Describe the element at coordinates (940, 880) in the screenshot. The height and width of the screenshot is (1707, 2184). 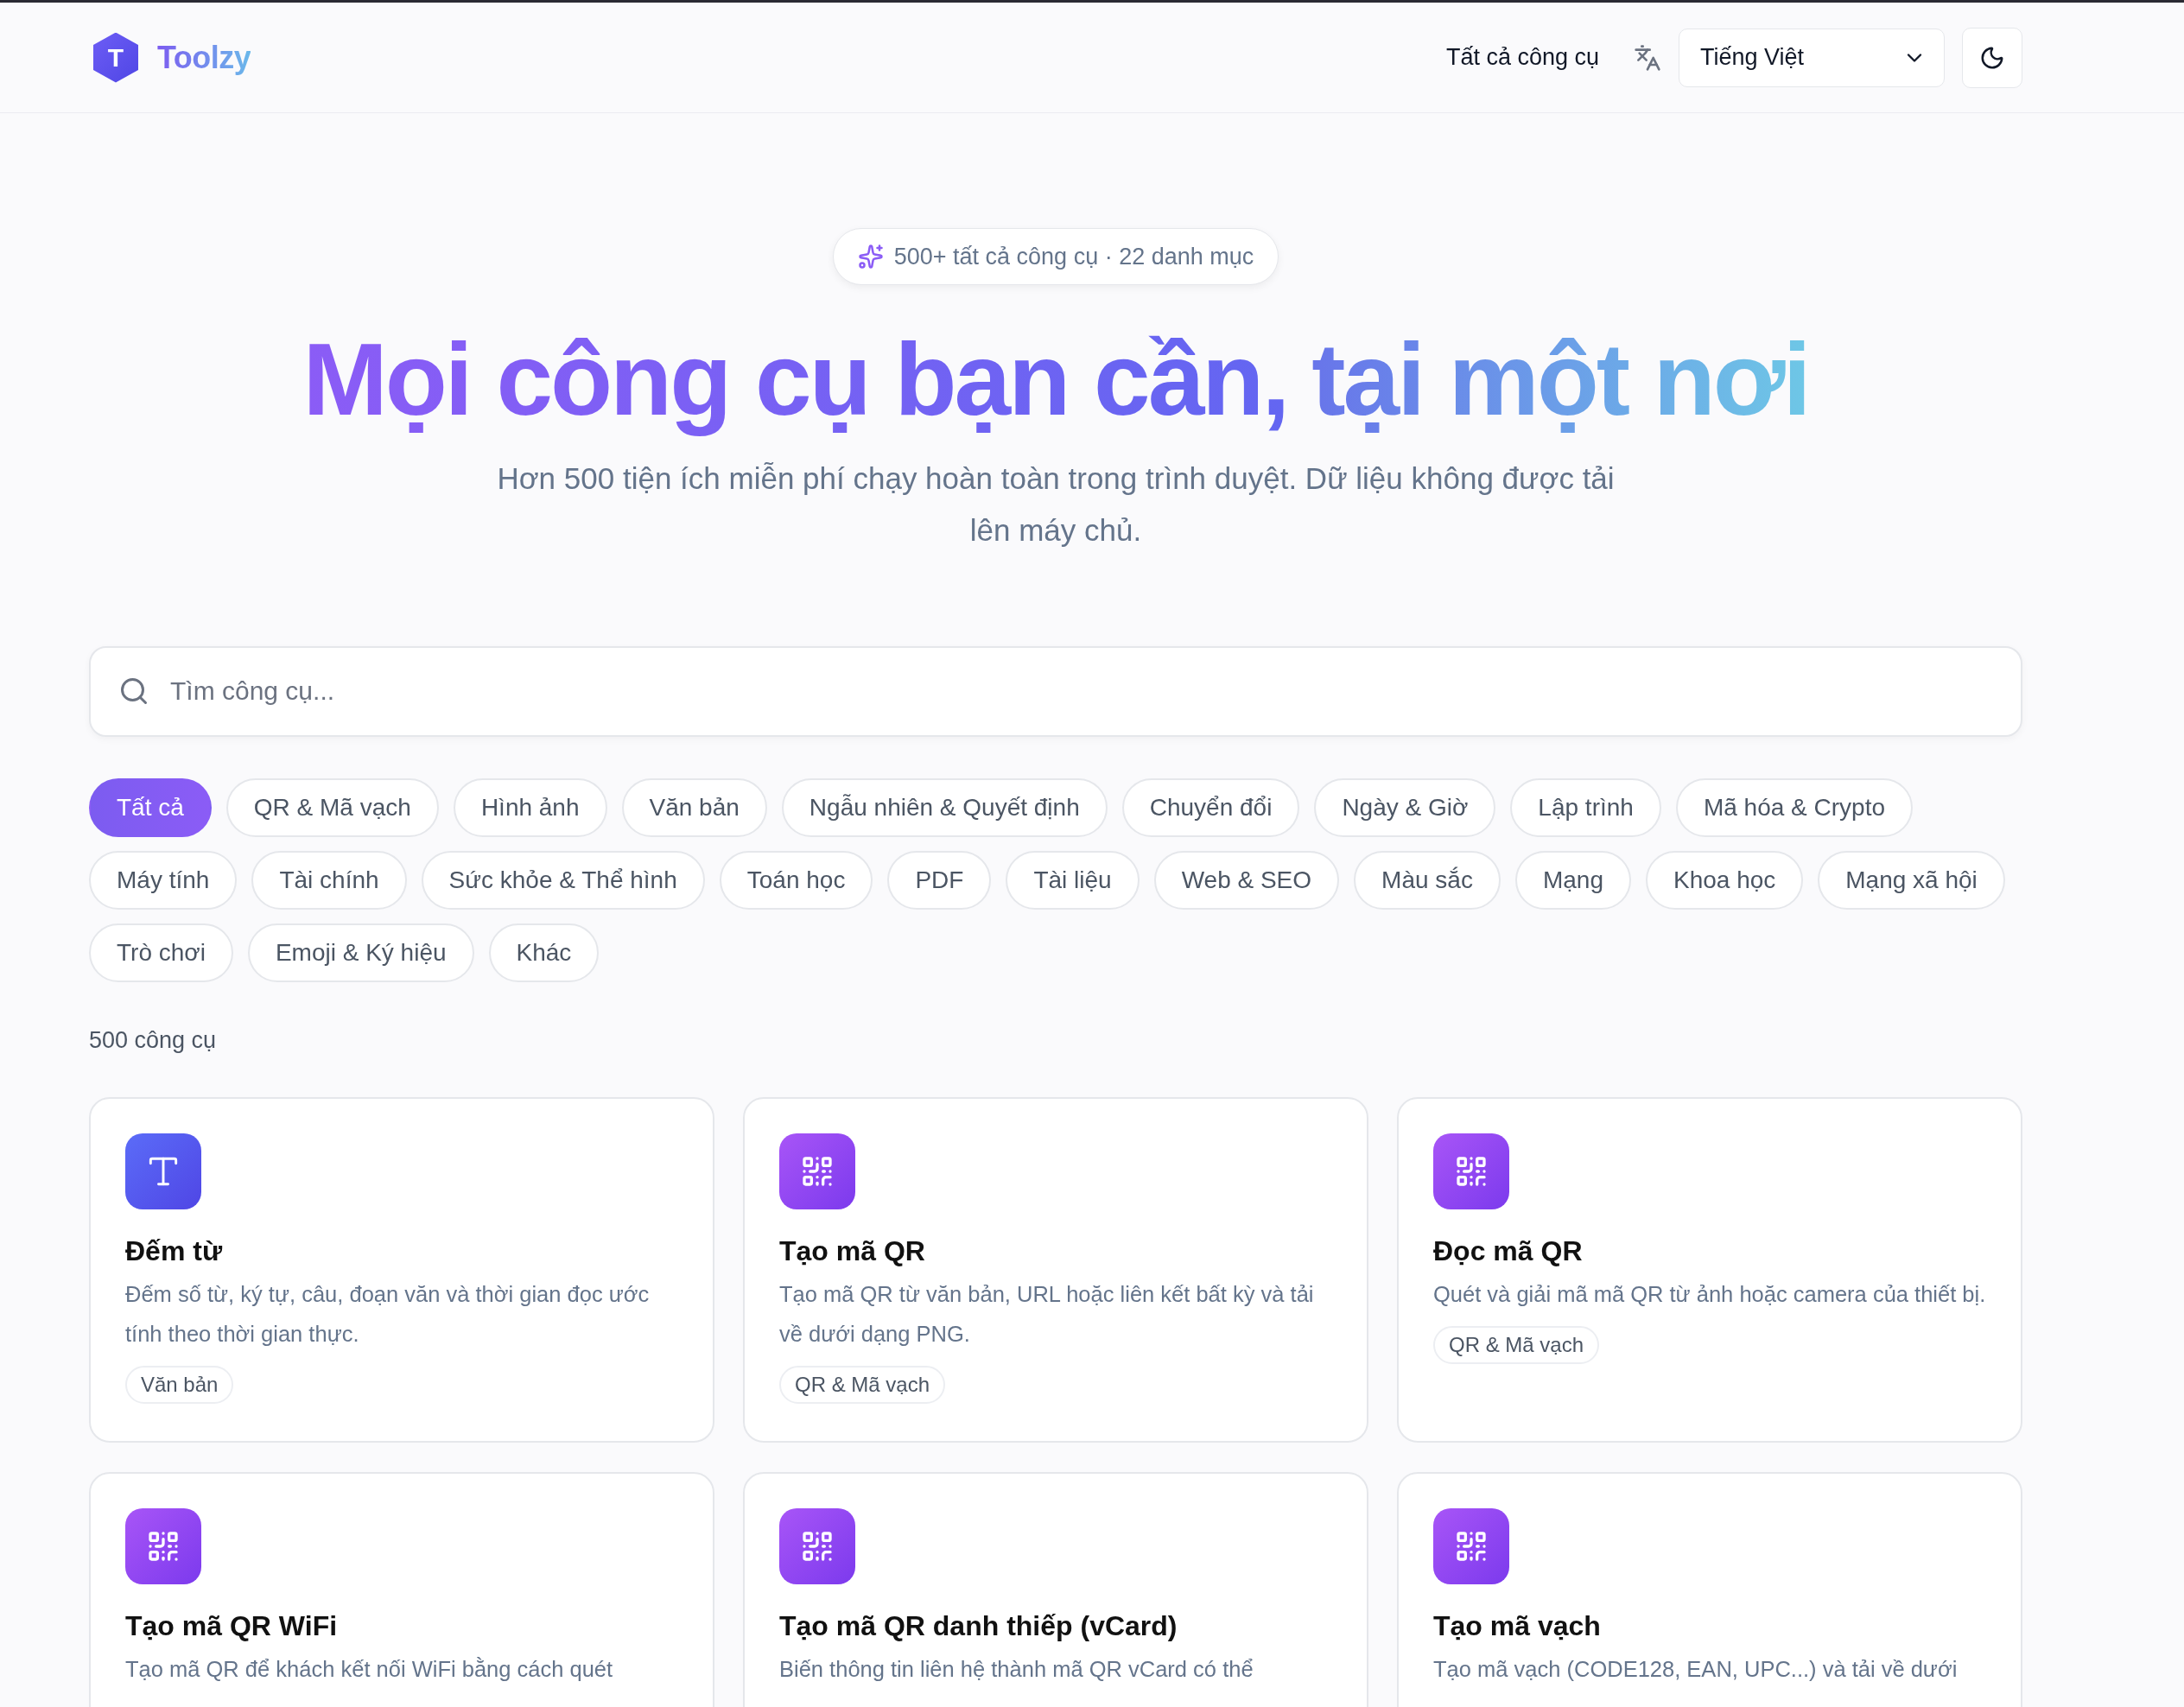
I see `category-chip: PDF` at that location.